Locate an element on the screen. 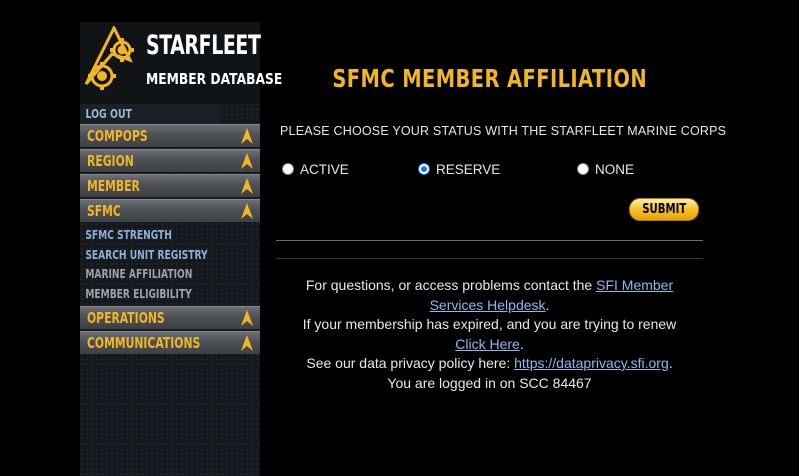 Image resolution: width=799 pixels, height=476 pixels. radio-none: NONE is located at coordinates (605, 169).